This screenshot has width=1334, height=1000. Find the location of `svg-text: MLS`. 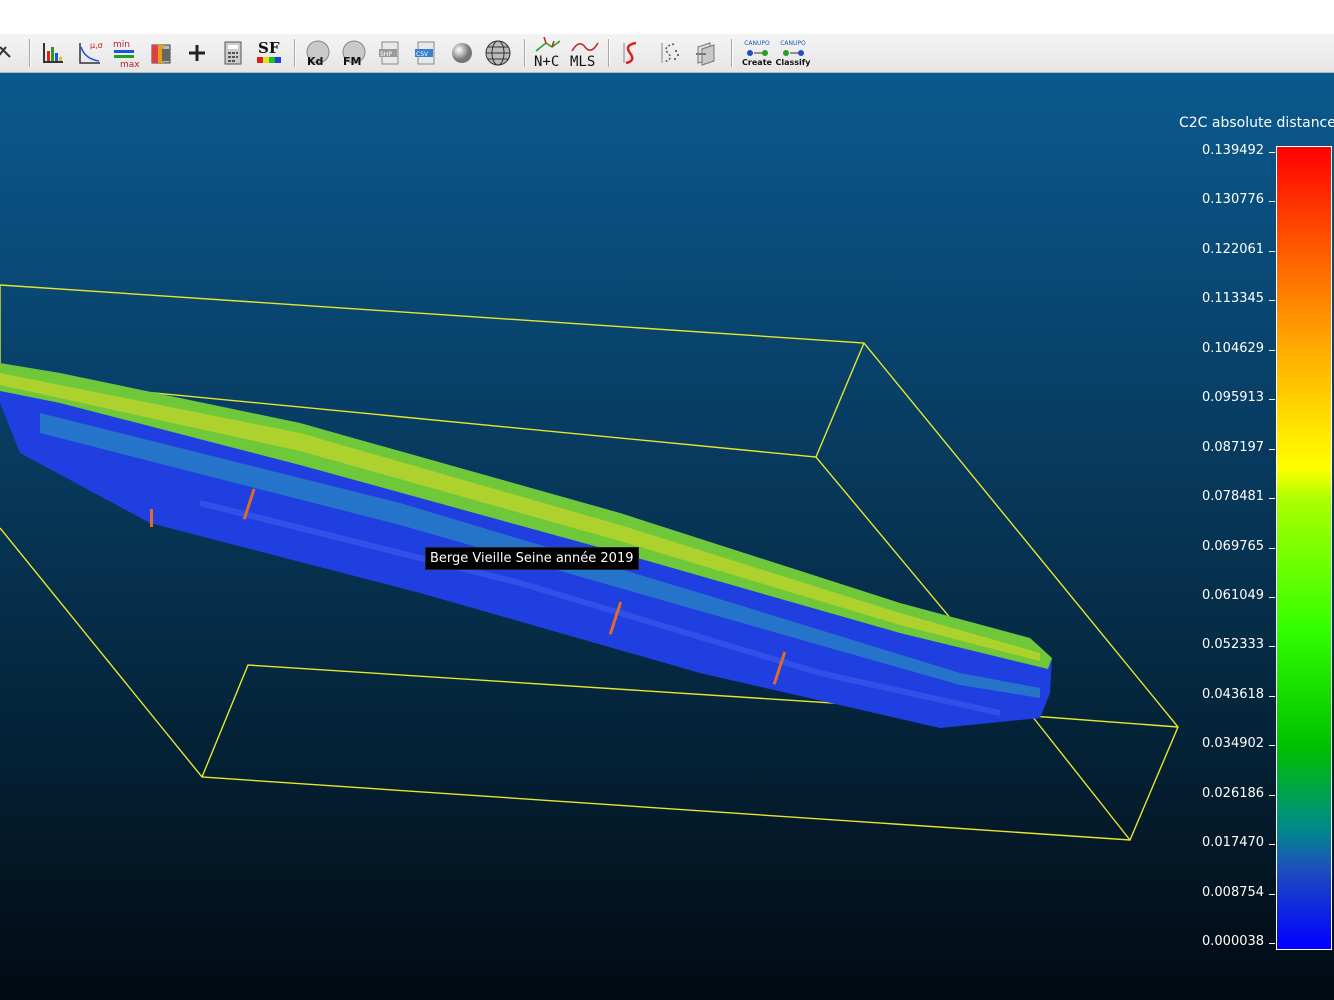

svg-text: MLS is located at coordinates (582, 61).